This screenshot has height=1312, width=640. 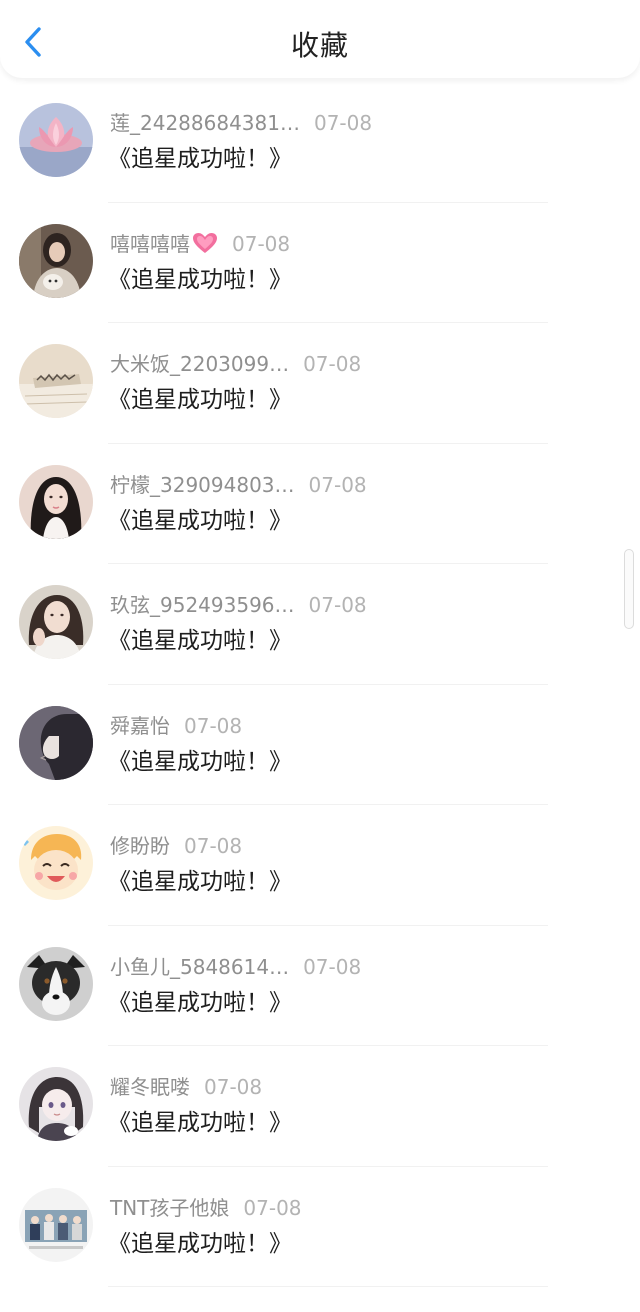 I want to click on paper-sketch-avatar, so click(x=56, y=381).